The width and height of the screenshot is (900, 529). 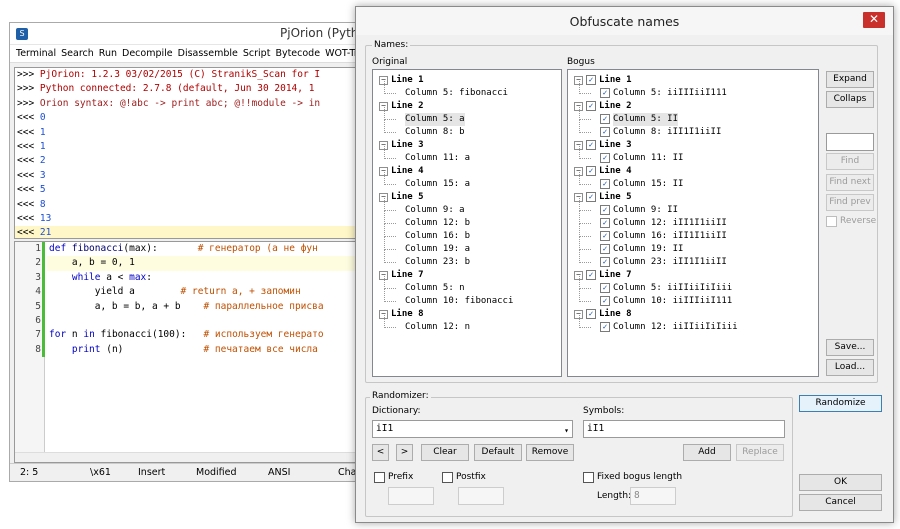 What do you see at coordinates (840, 502) in the screenshot?
I see `cancel-button: Cancel` at bounding box center [840, 502].